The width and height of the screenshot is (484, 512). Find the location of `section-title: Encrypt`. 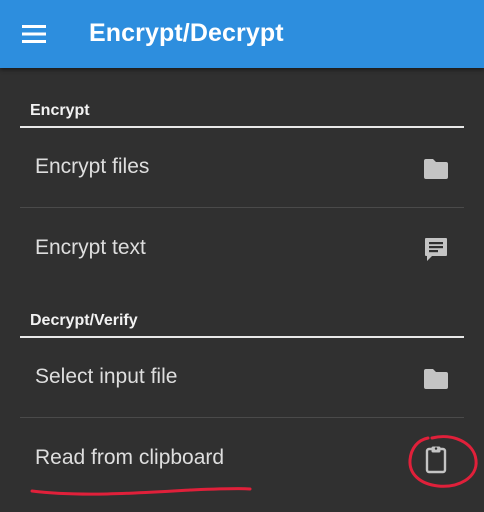

section-title: Encrypt is located at coordinates (60, 110).